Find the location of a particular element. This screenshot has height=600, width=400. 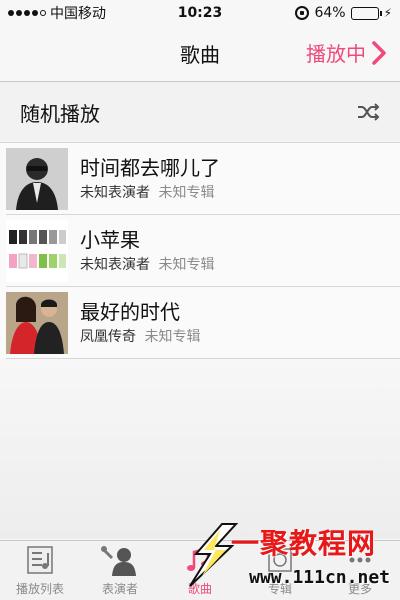

chevron-right-icon is located at coordinates (379, 52).